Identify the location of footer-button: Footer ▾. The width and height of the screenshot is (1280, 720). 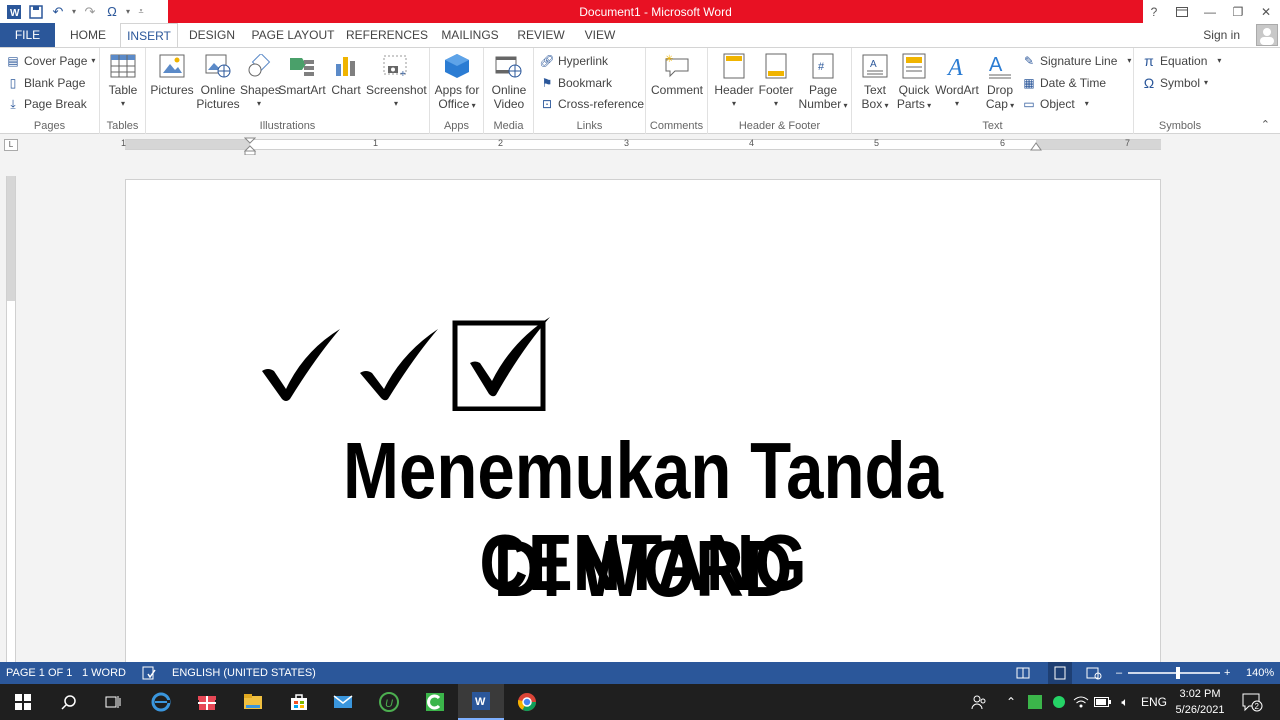
(776, 81).